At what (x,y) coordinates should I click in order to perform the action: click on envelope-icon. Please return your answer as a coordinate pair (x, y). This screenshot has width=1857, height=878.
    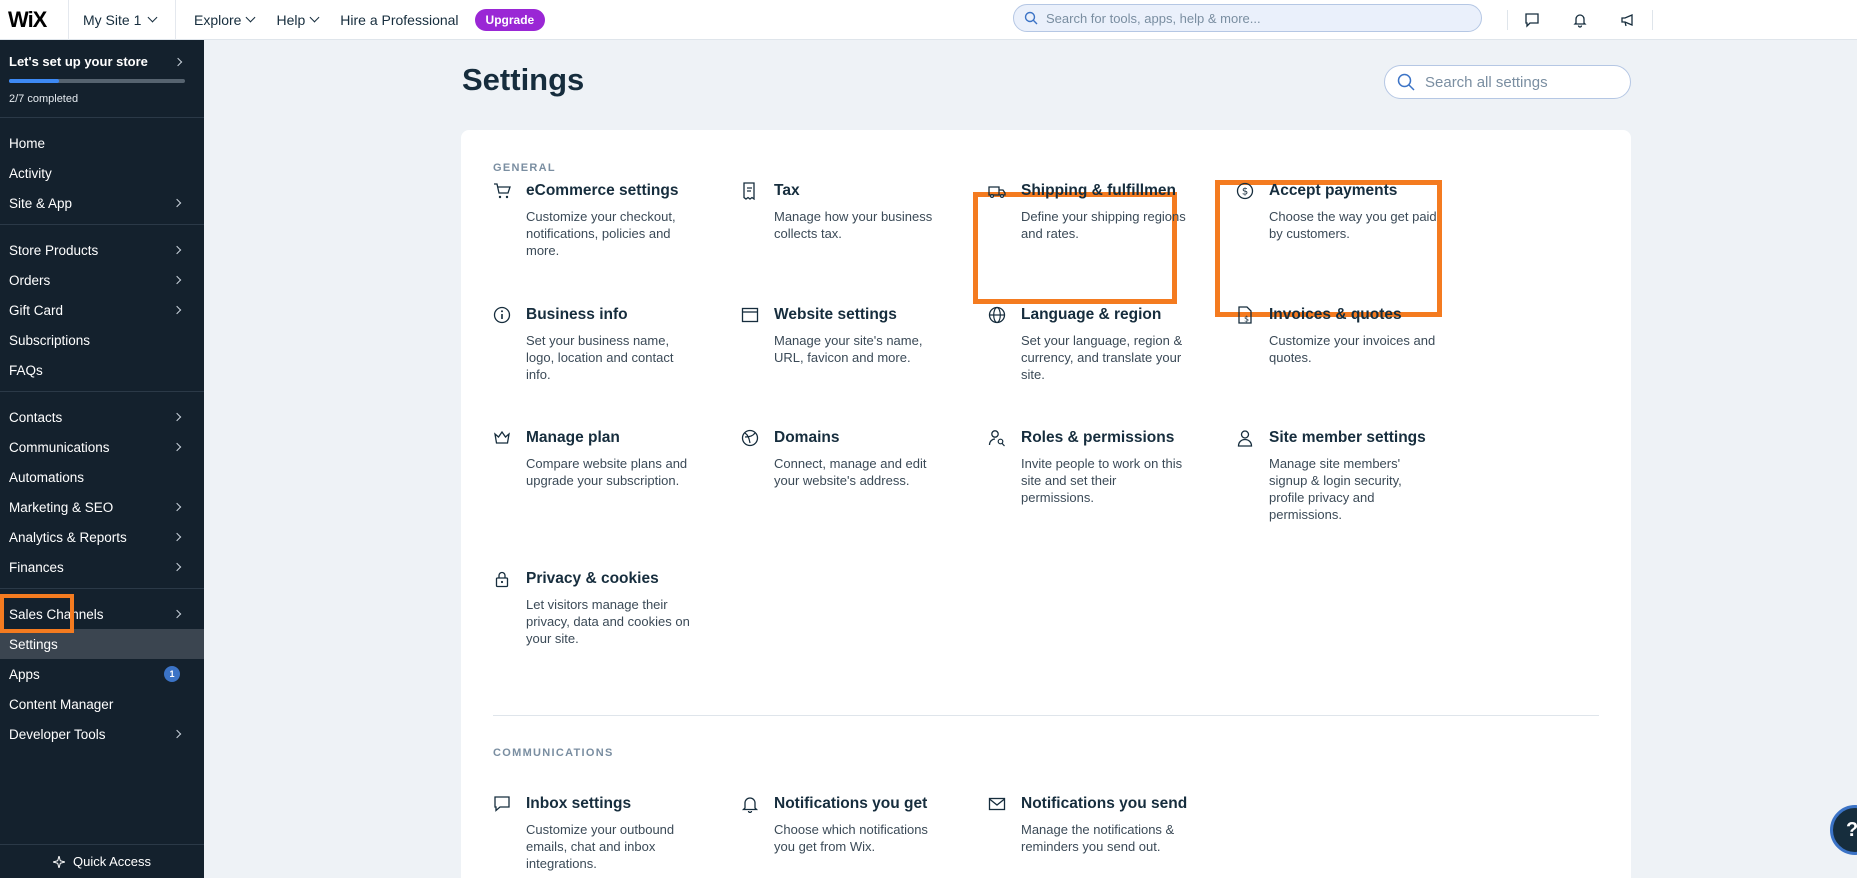
    Looking at the image, I should click on (997, 804).